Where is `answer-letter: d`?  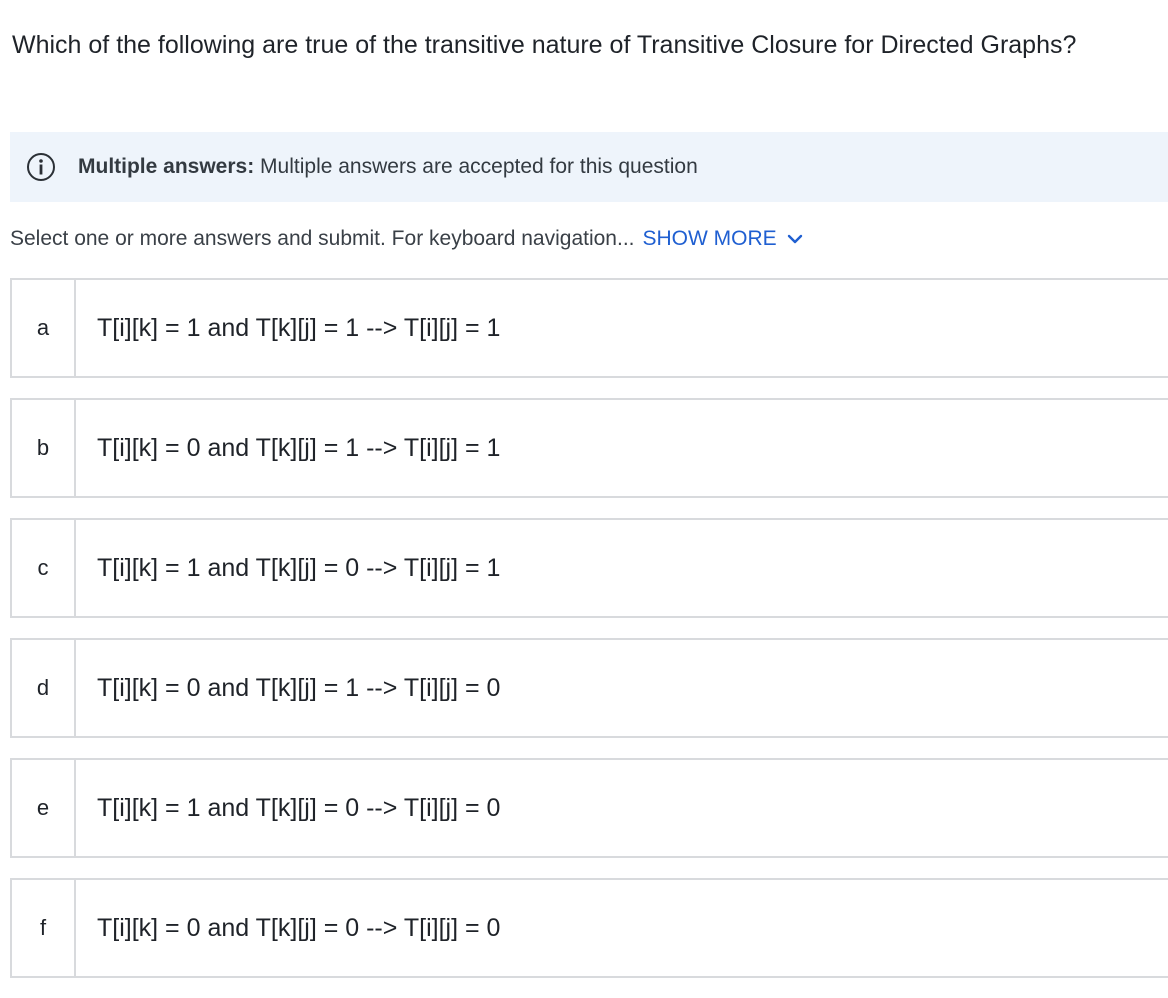
answer-letter: d is located at coordinates (44, 688).